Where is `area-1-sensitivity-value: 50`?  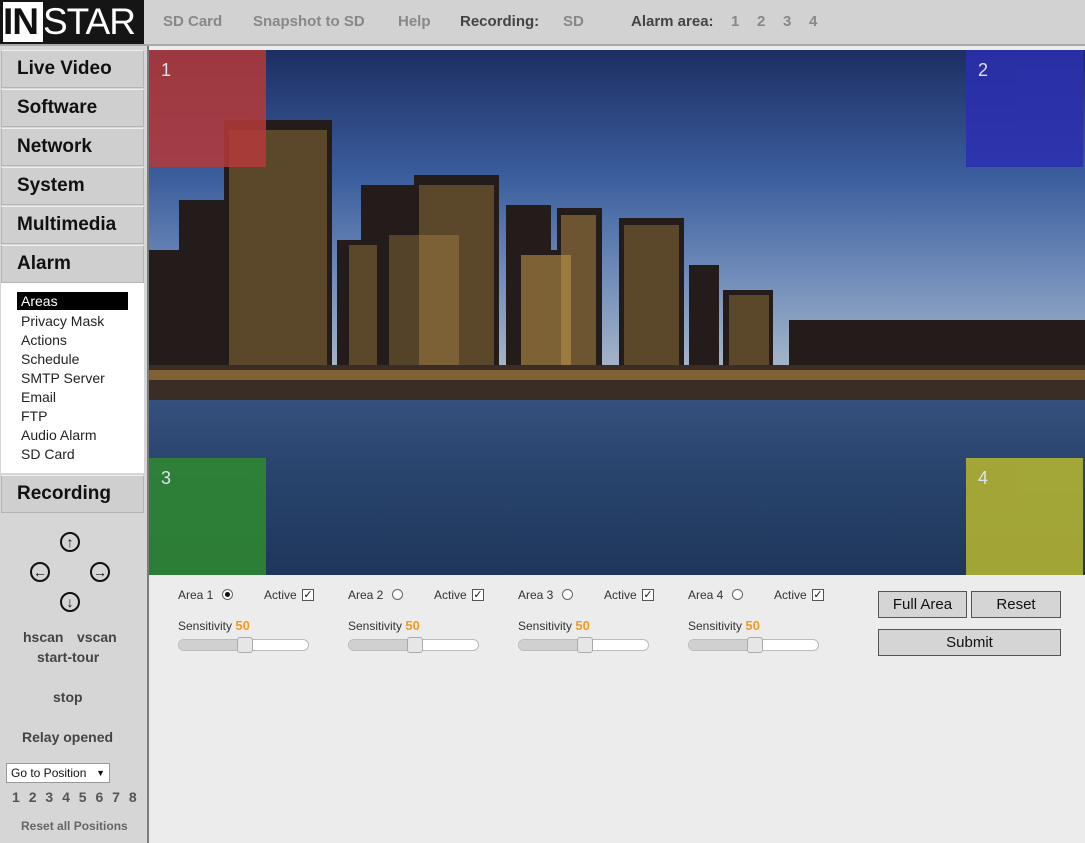 area-1-sensitivity-value: 50 is located at coordinates (242, 625).